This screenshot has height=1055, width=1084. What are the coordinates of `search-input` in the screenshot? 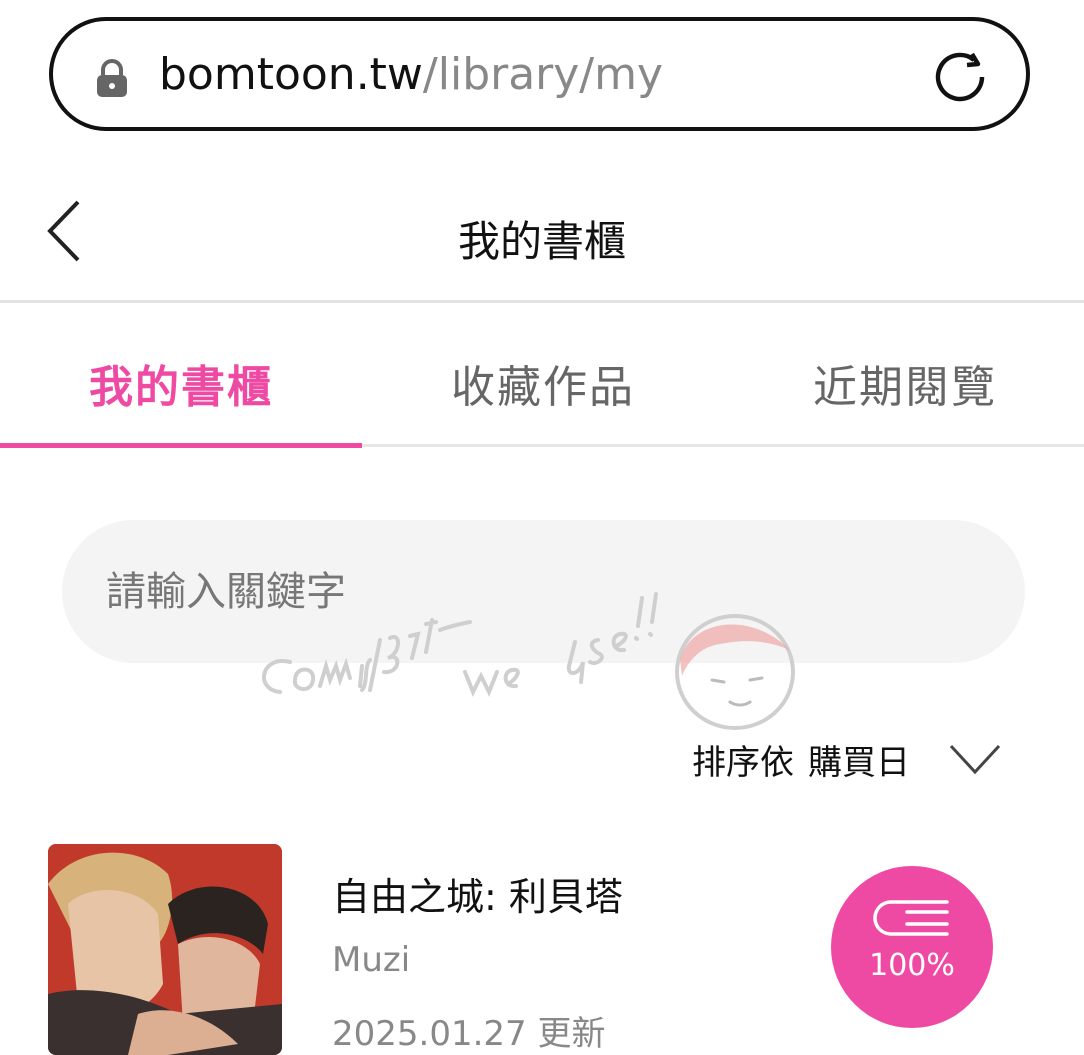 It's located at (543, 591).